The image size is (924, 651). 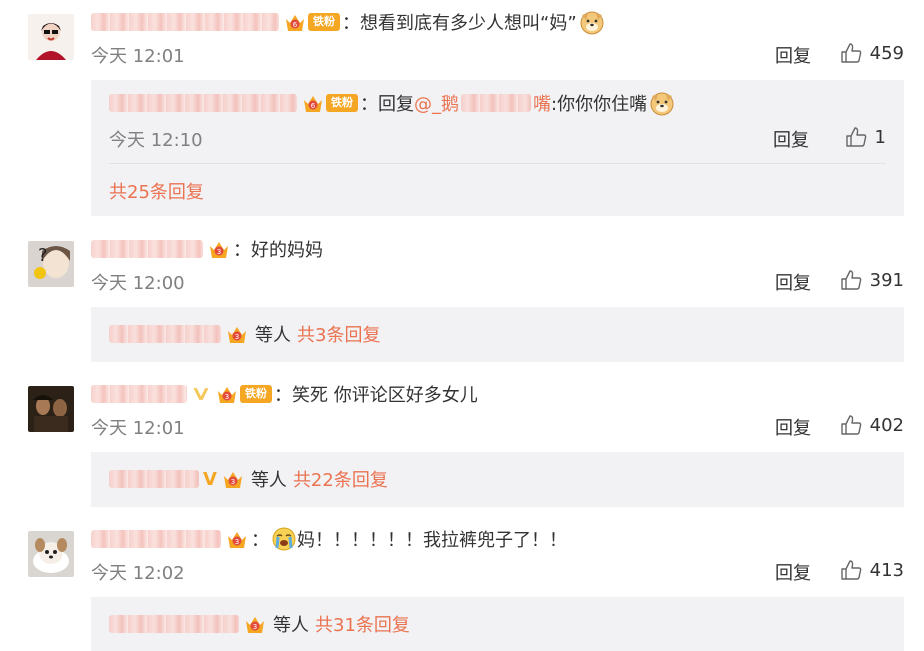 What do you see at coordinates (468, 23) in the screenshot?
I see `comment-text: 想看到底有多少人想叫“妈”` at bounding box center [468, 23].